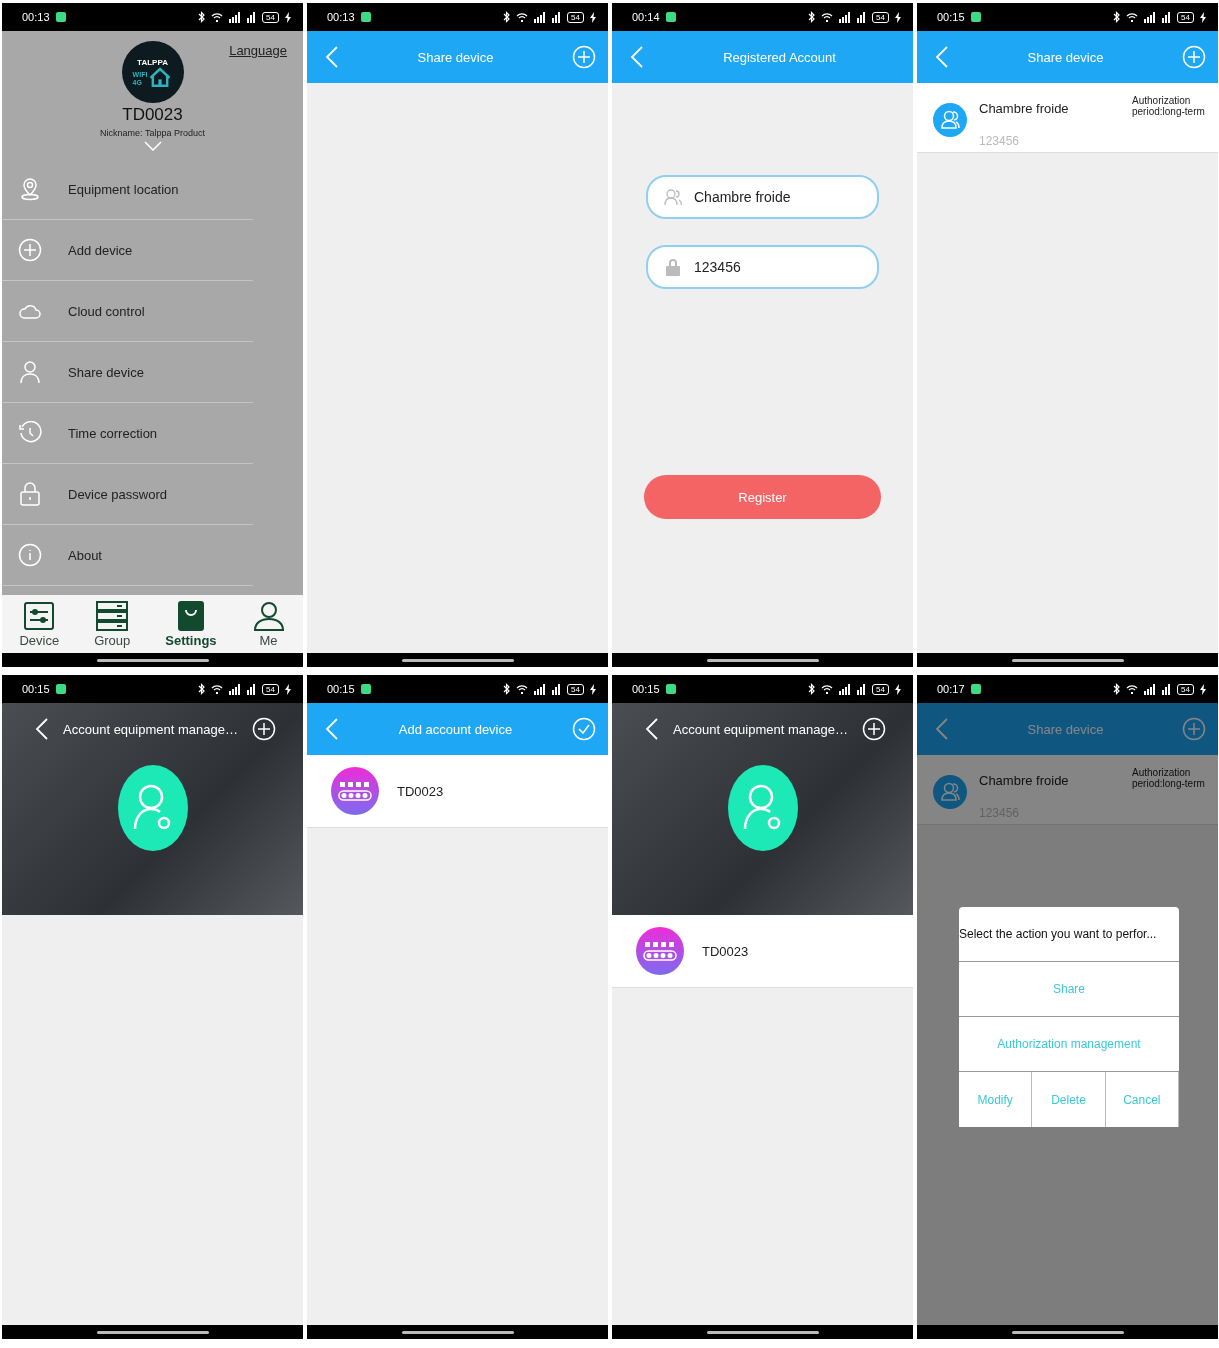 The height and width of the screenshot is (1348, 1219). Describe the element at coordinates (127, 189) in the screenshot. I see `menu-item: Equipment location` at that location.